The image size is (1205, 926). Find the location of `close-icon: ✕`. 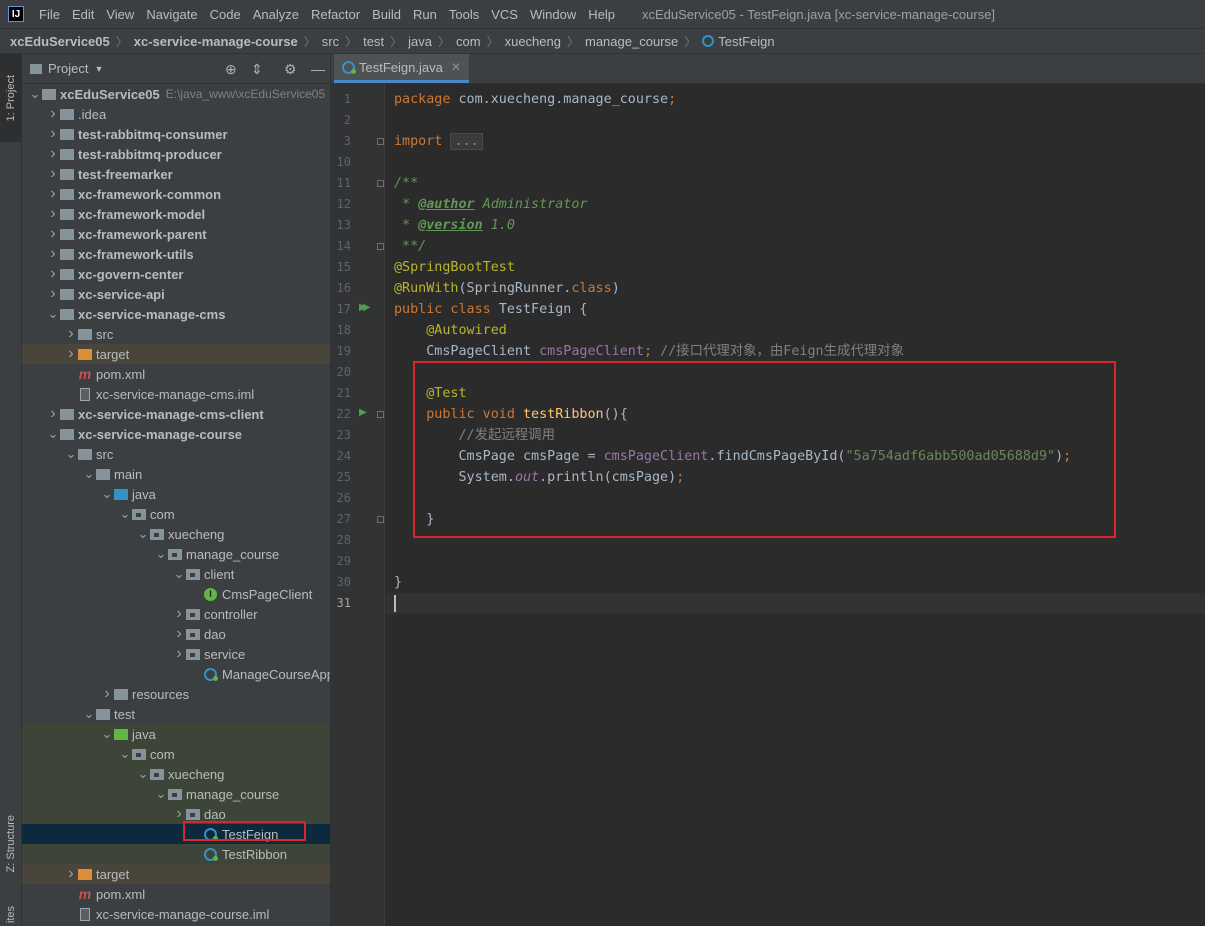

close-icon: ✕ is located at coordinates (456, 67).